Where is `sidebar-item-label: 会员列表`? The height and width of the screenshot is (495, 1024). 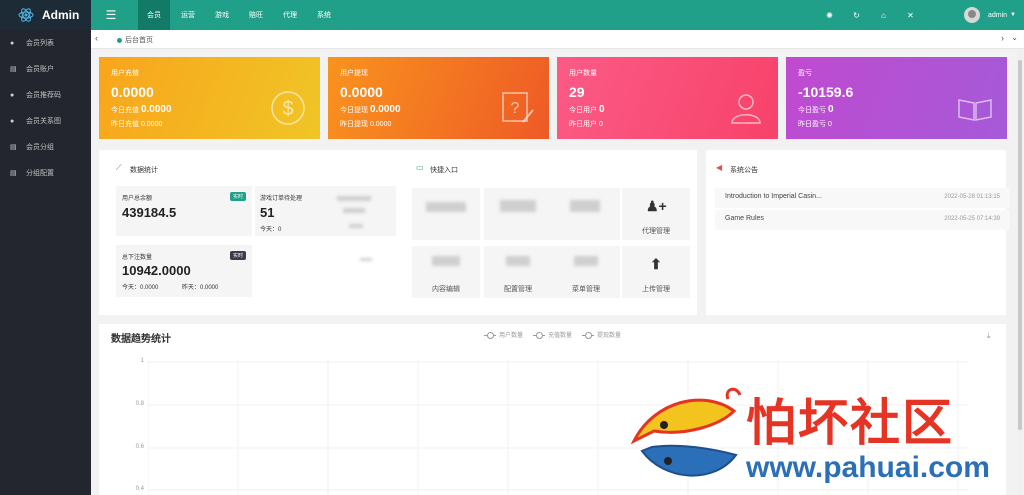 sidebar-item-label: 会员列表 is located at coordinates (40, 43).